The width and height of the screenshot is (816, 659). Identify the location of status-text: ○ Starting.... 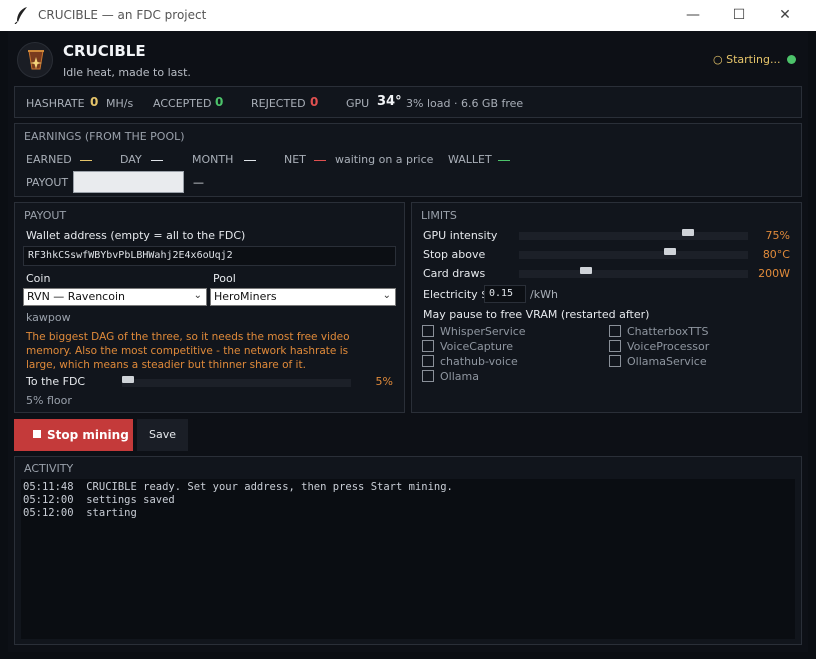
(747, 59).